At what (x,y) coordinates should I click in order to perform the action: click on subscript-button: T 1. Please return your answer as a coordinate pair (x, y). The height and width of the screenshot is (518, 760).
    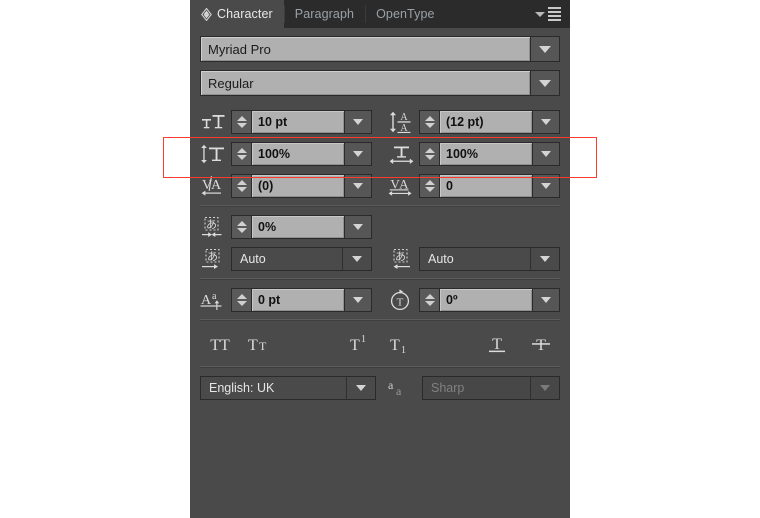
    Looking at the image, I should click on (399, 344).